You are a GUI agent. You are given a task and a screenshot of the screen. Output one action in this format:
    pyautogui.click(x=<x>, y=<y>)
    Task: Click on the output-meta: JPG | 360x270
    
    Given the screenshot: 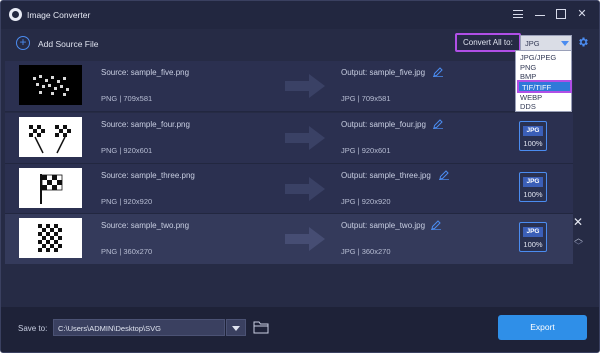 What is the action you would take?
    pyautogui.click(x=366, y=251)
    